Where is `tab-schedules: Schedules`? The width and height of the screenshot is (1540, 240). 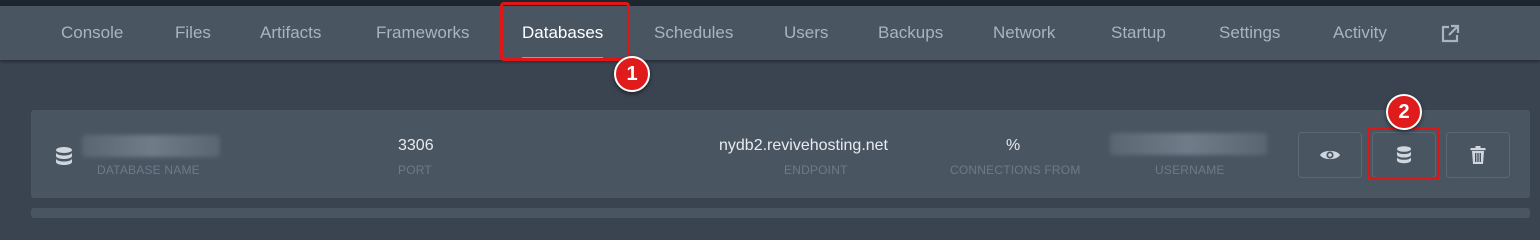 tab-schedules: Schedules is located at coordinates (693, 33).